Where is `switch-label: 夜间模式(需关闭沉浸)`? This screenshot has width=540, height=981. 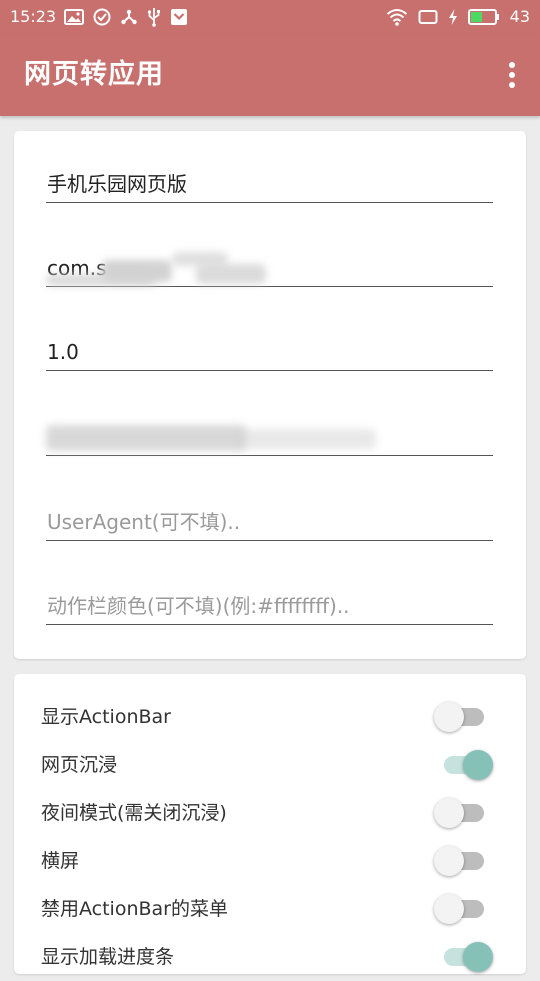 switch-label: 夜间模式(需关闭沉浸) is located at coordinates (134, 813).